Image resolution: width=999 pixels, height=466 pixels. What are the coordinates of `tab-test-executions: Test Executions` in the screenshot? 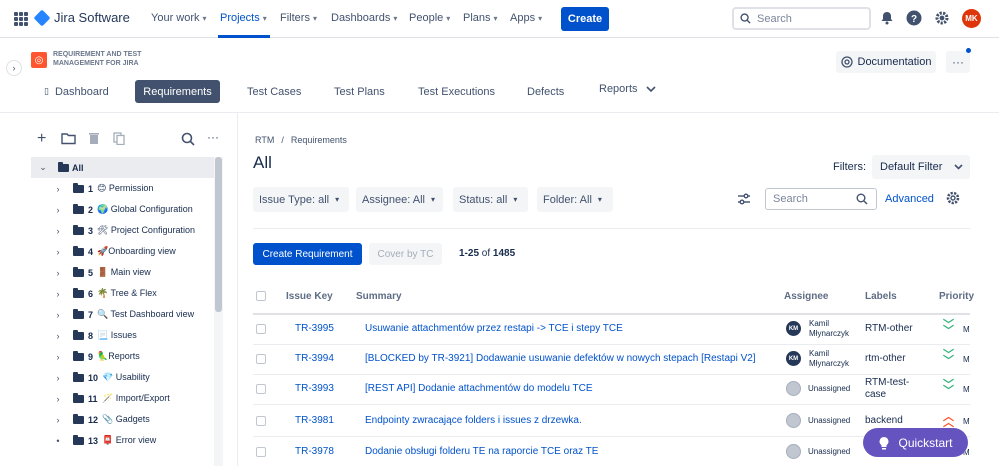 It's located at (456, 91).